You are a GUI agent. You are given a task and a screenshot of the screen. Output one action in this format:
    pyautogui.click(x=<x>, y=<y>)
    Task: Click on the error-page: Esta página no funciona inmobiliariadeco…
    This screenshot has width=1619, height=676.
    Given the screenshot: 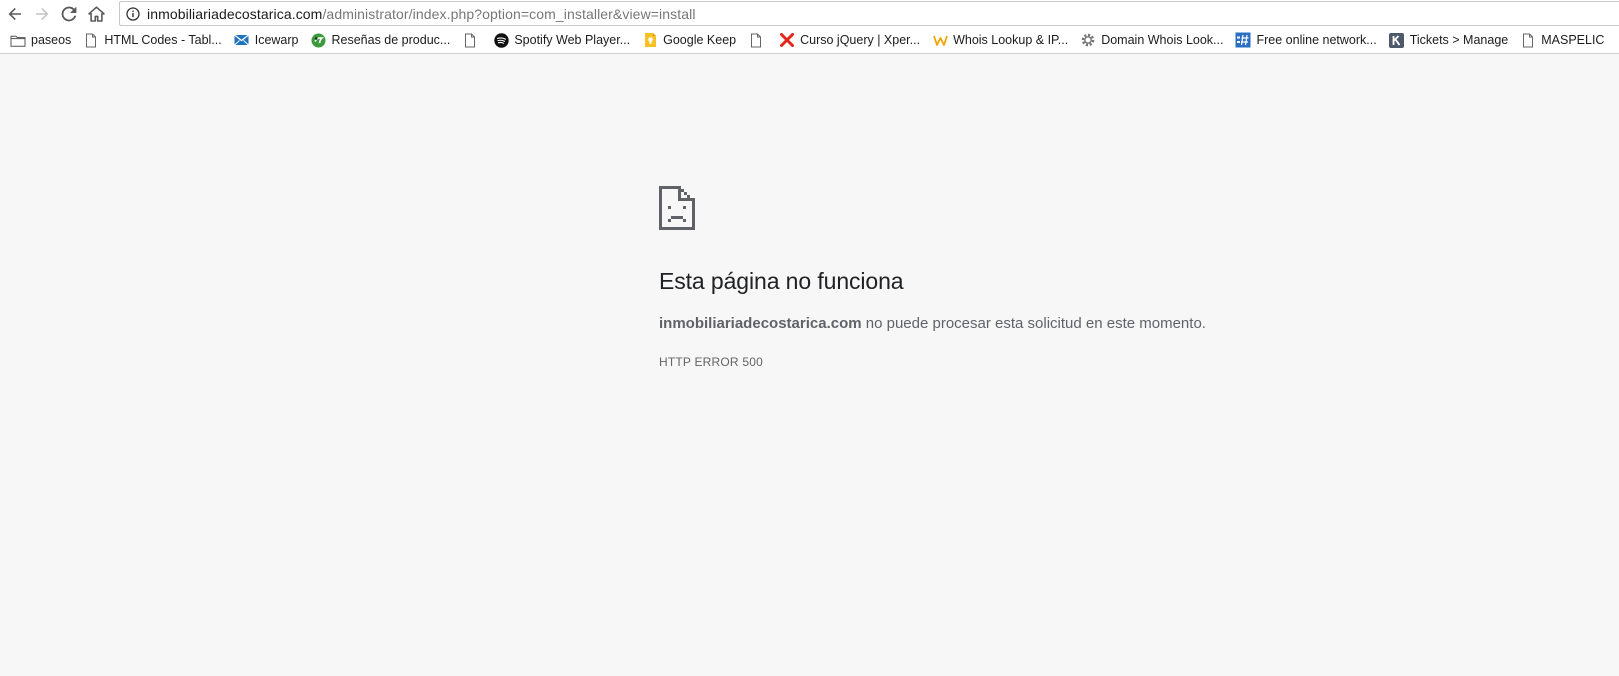 What is the action you would take?
    pyautogui.click(x=1009, y=277)
    